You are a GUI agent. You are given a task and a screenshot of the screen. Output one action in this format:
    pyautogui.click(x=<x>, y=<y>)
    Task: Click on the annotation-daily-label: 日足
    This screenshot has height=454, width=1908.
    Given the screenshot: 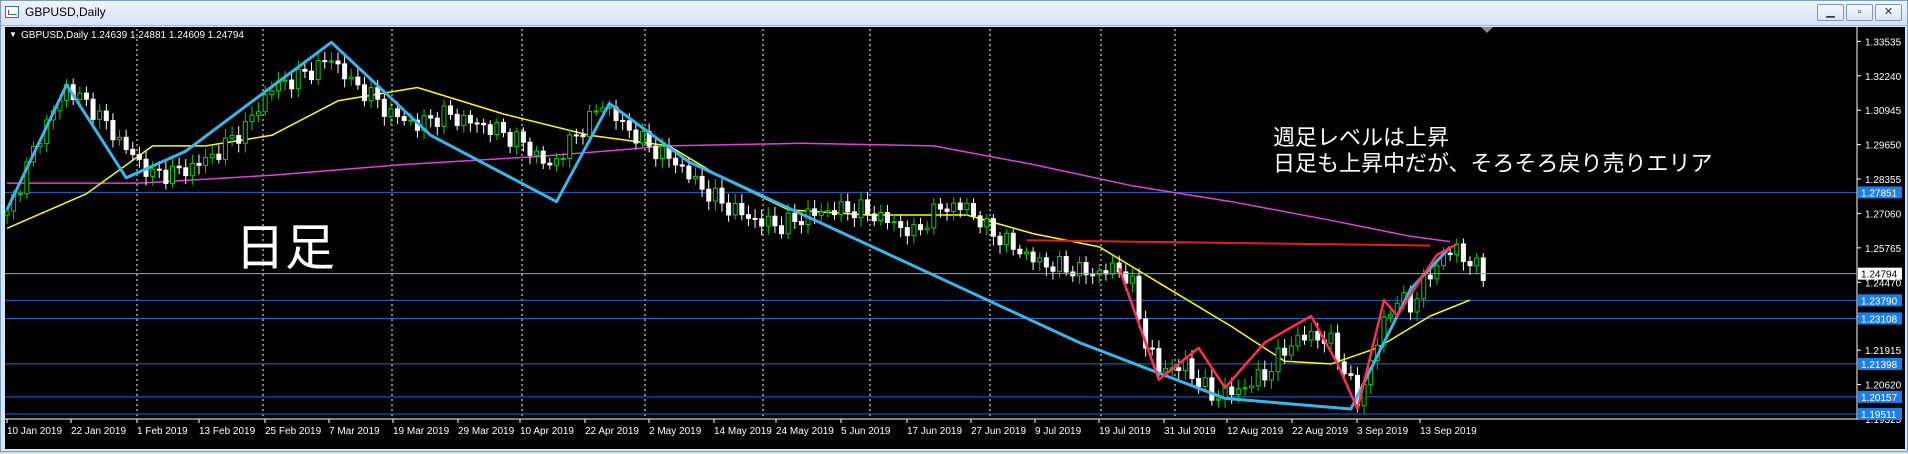 What is the action you would take?
    pyautogui.click(x=285, y=248)
    